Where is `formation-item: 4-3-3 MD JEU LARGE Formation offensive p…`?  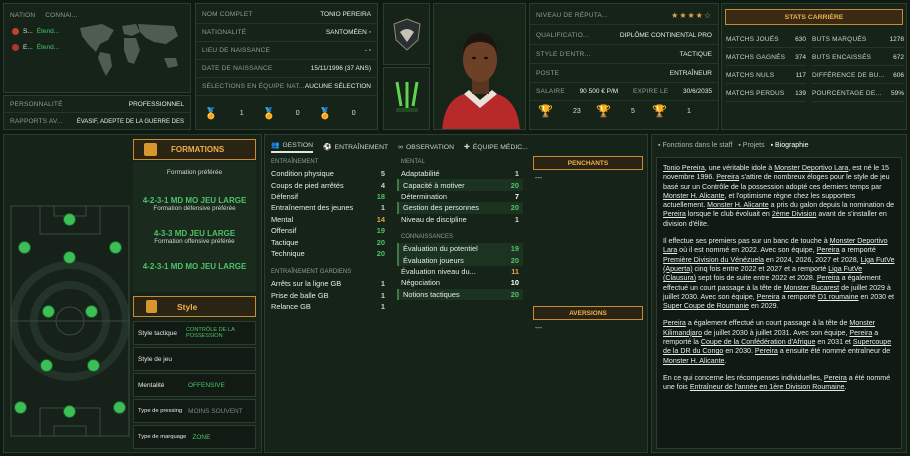
formation-item: 4-3-3 MD JEU LARGE Formation offensive p… is located at coordinates (194, 237).